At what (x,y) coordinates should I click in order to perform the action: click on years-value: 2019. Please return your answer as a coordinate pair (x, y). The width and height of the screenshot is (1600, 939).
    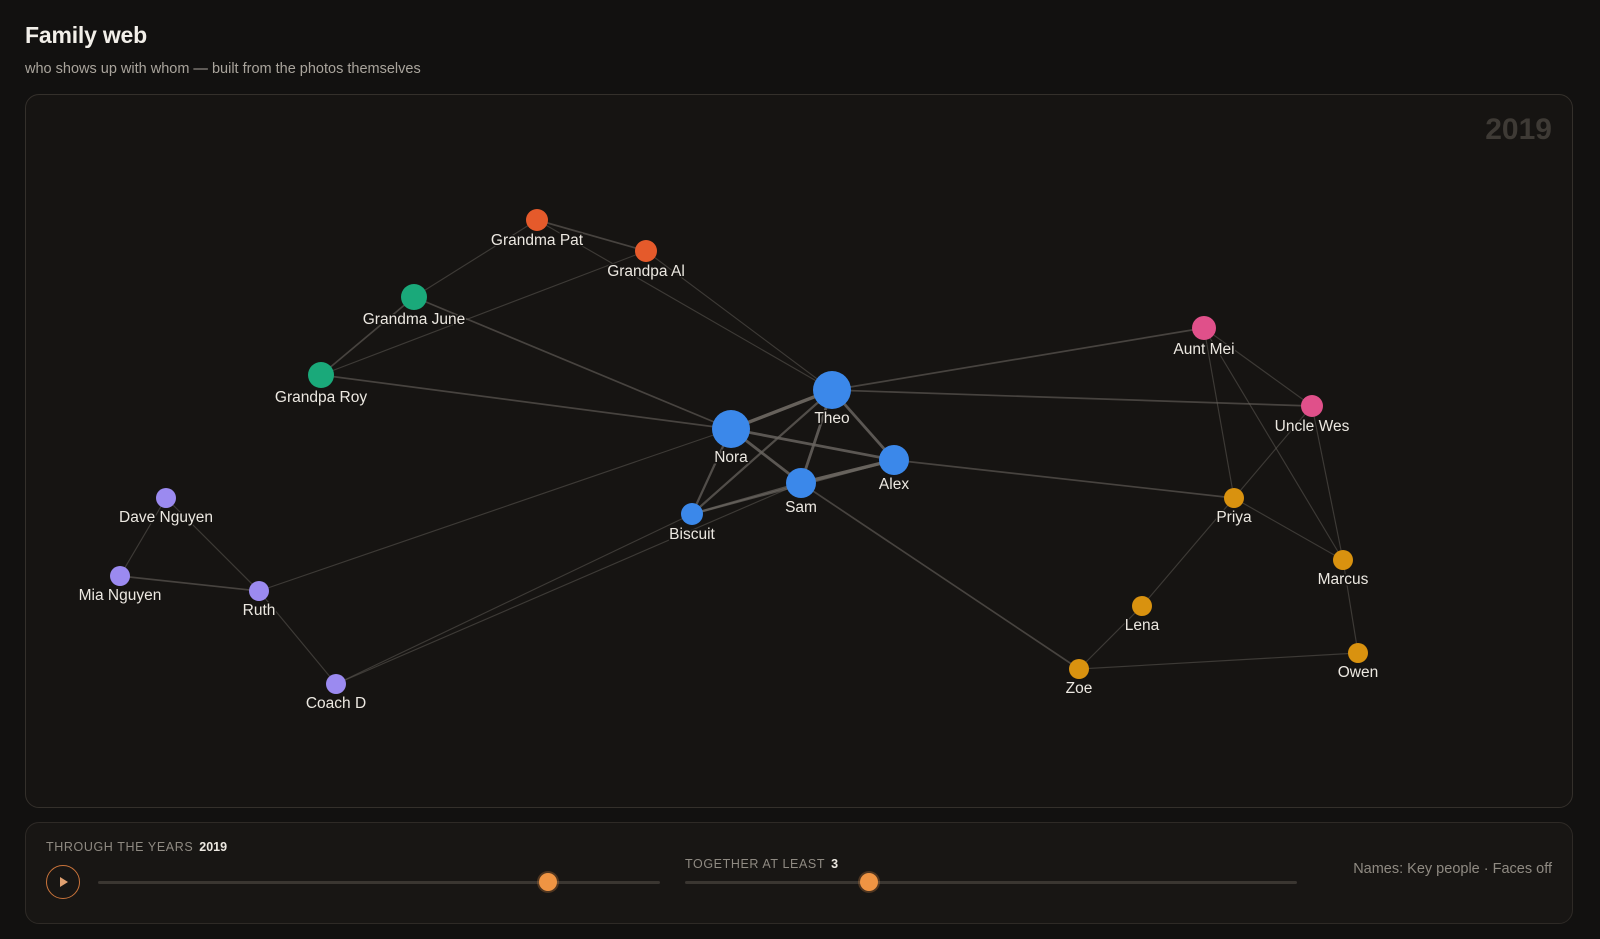
    Looking at the image, I should click on (213, 847).